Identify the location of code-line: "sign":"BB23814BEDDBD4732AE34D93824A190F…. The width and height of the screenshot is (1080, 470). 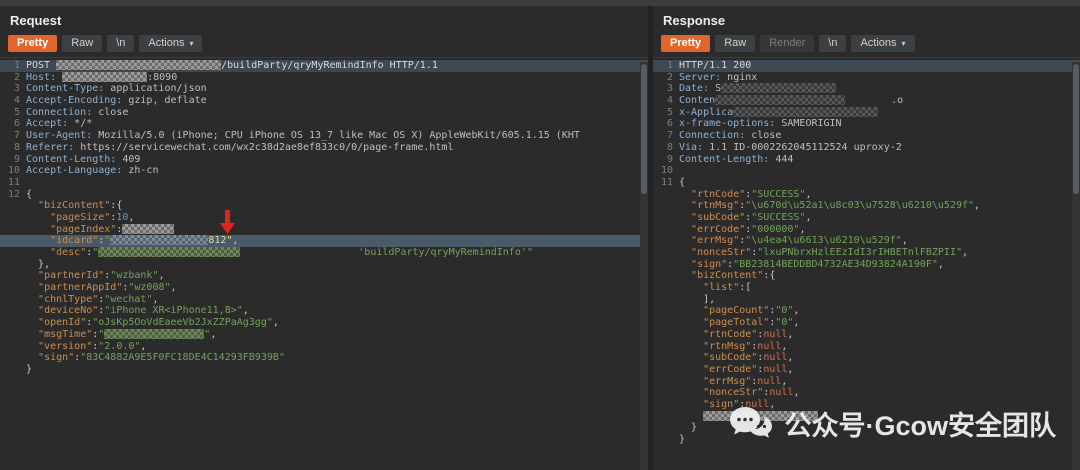
(866, 265).